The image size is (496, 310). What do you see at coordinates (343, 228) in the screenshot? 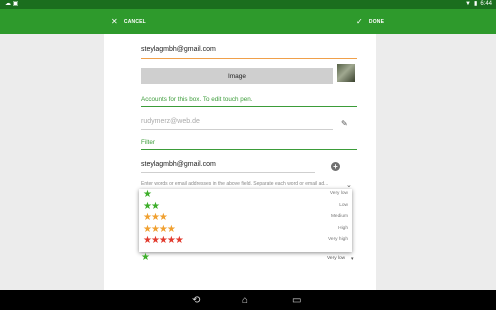
I see `priority-option-label: High` at bounding box center [343, 228].